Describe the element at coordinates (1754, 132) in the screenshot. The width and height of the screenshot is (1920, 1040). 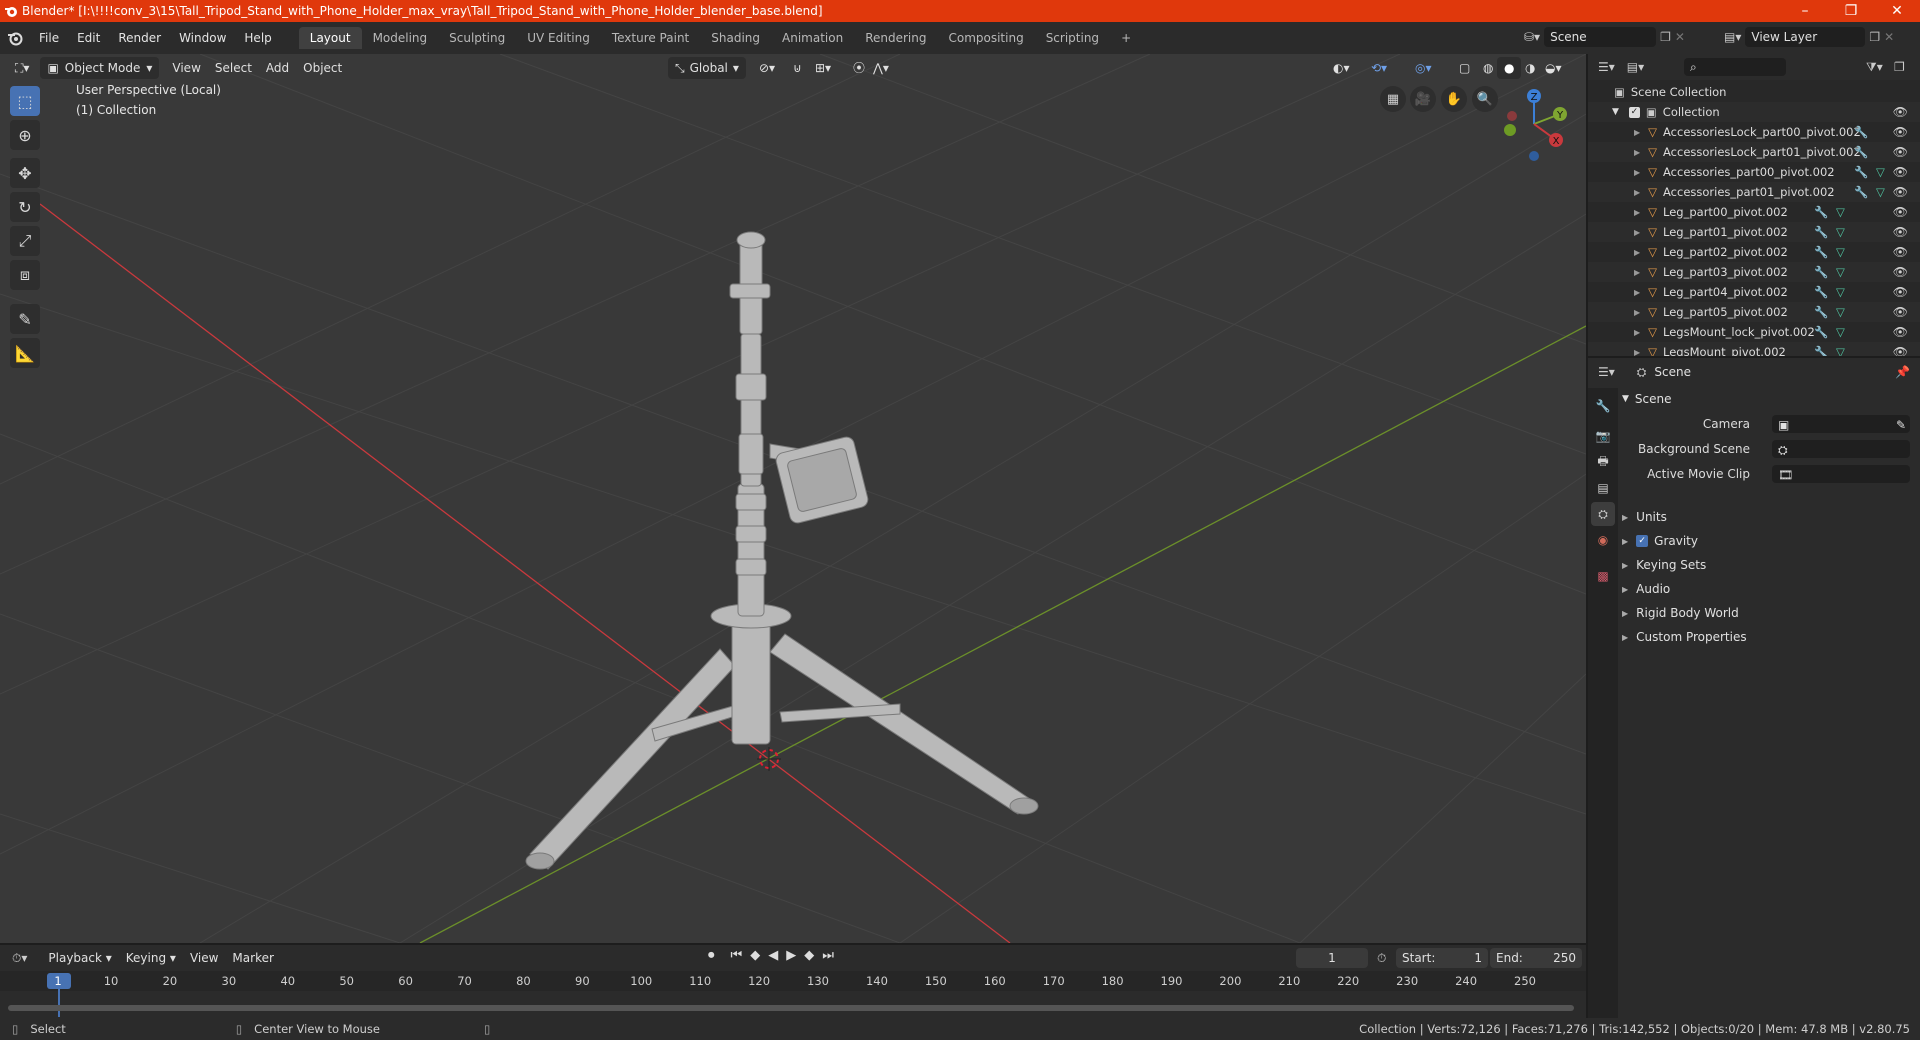
I see `outliner-item-row: ▶ ▽ AccessoriesLock_part00_pivot.002 🔧 👁` at that location.